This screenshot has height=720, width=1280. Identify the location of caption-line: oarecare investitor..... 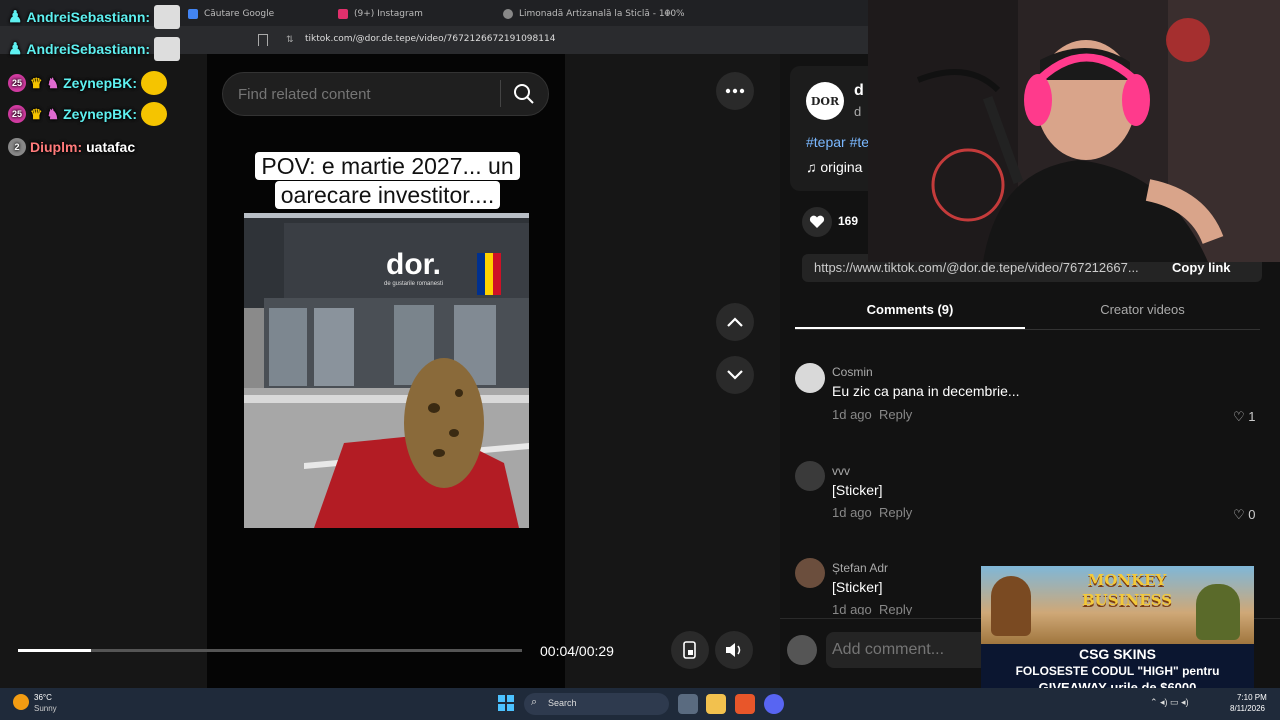
(387, 195).